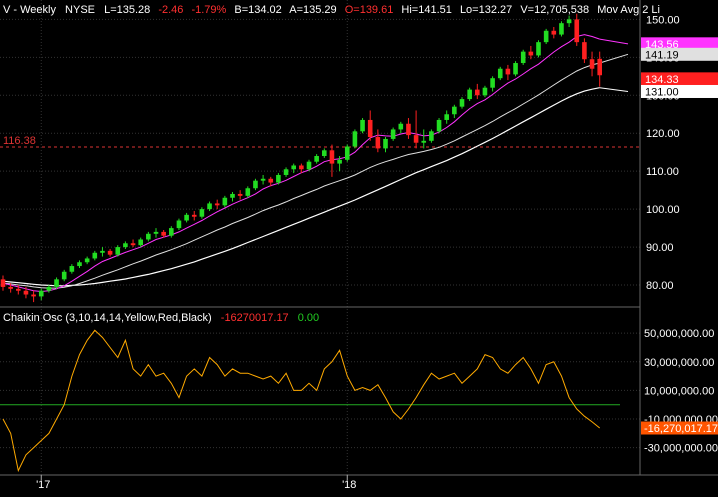 The height and width of the screenshot is (497, 718). What do you see at coordinates (663, 134) in the screenshot?
I see `price-tick-label: 120.00` at bounding box center [663, 134].